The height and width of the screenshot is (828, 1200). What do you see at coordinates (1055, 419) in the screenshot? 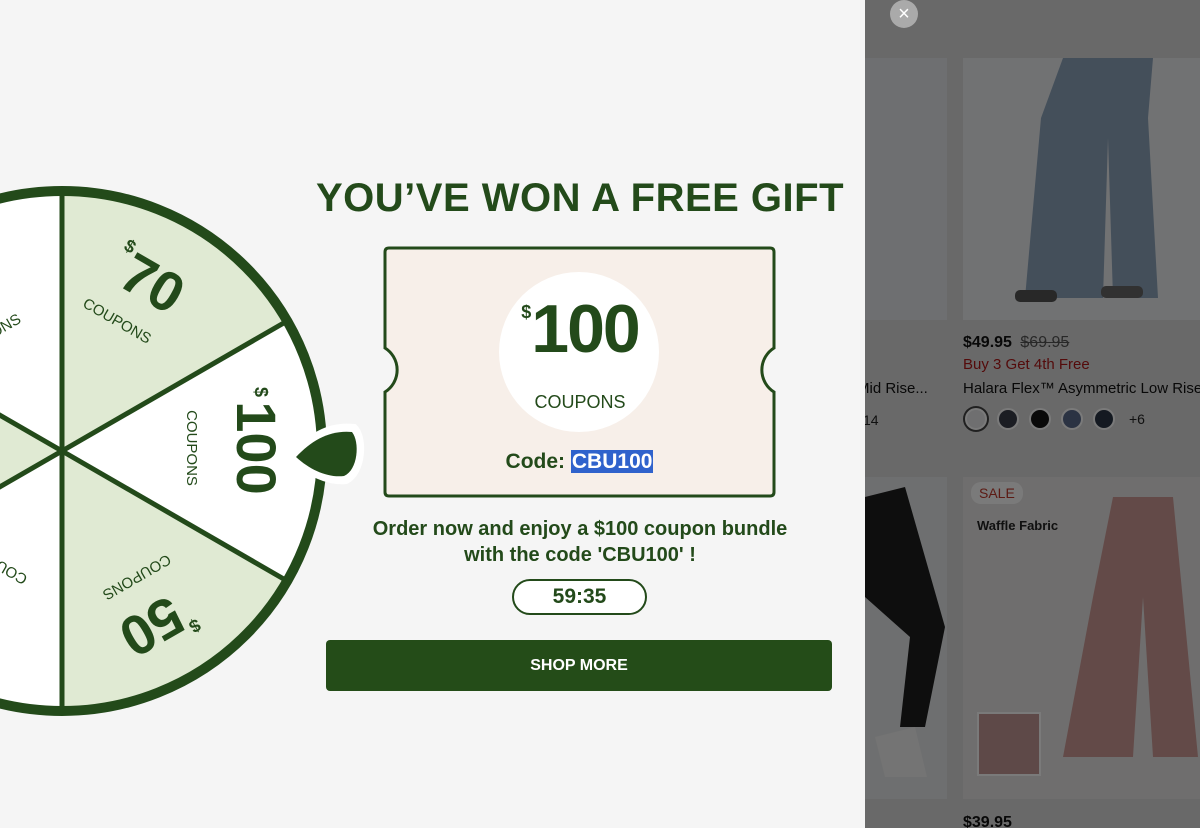
I see `color-swatches: +6` at bounding box center [1055, 419].